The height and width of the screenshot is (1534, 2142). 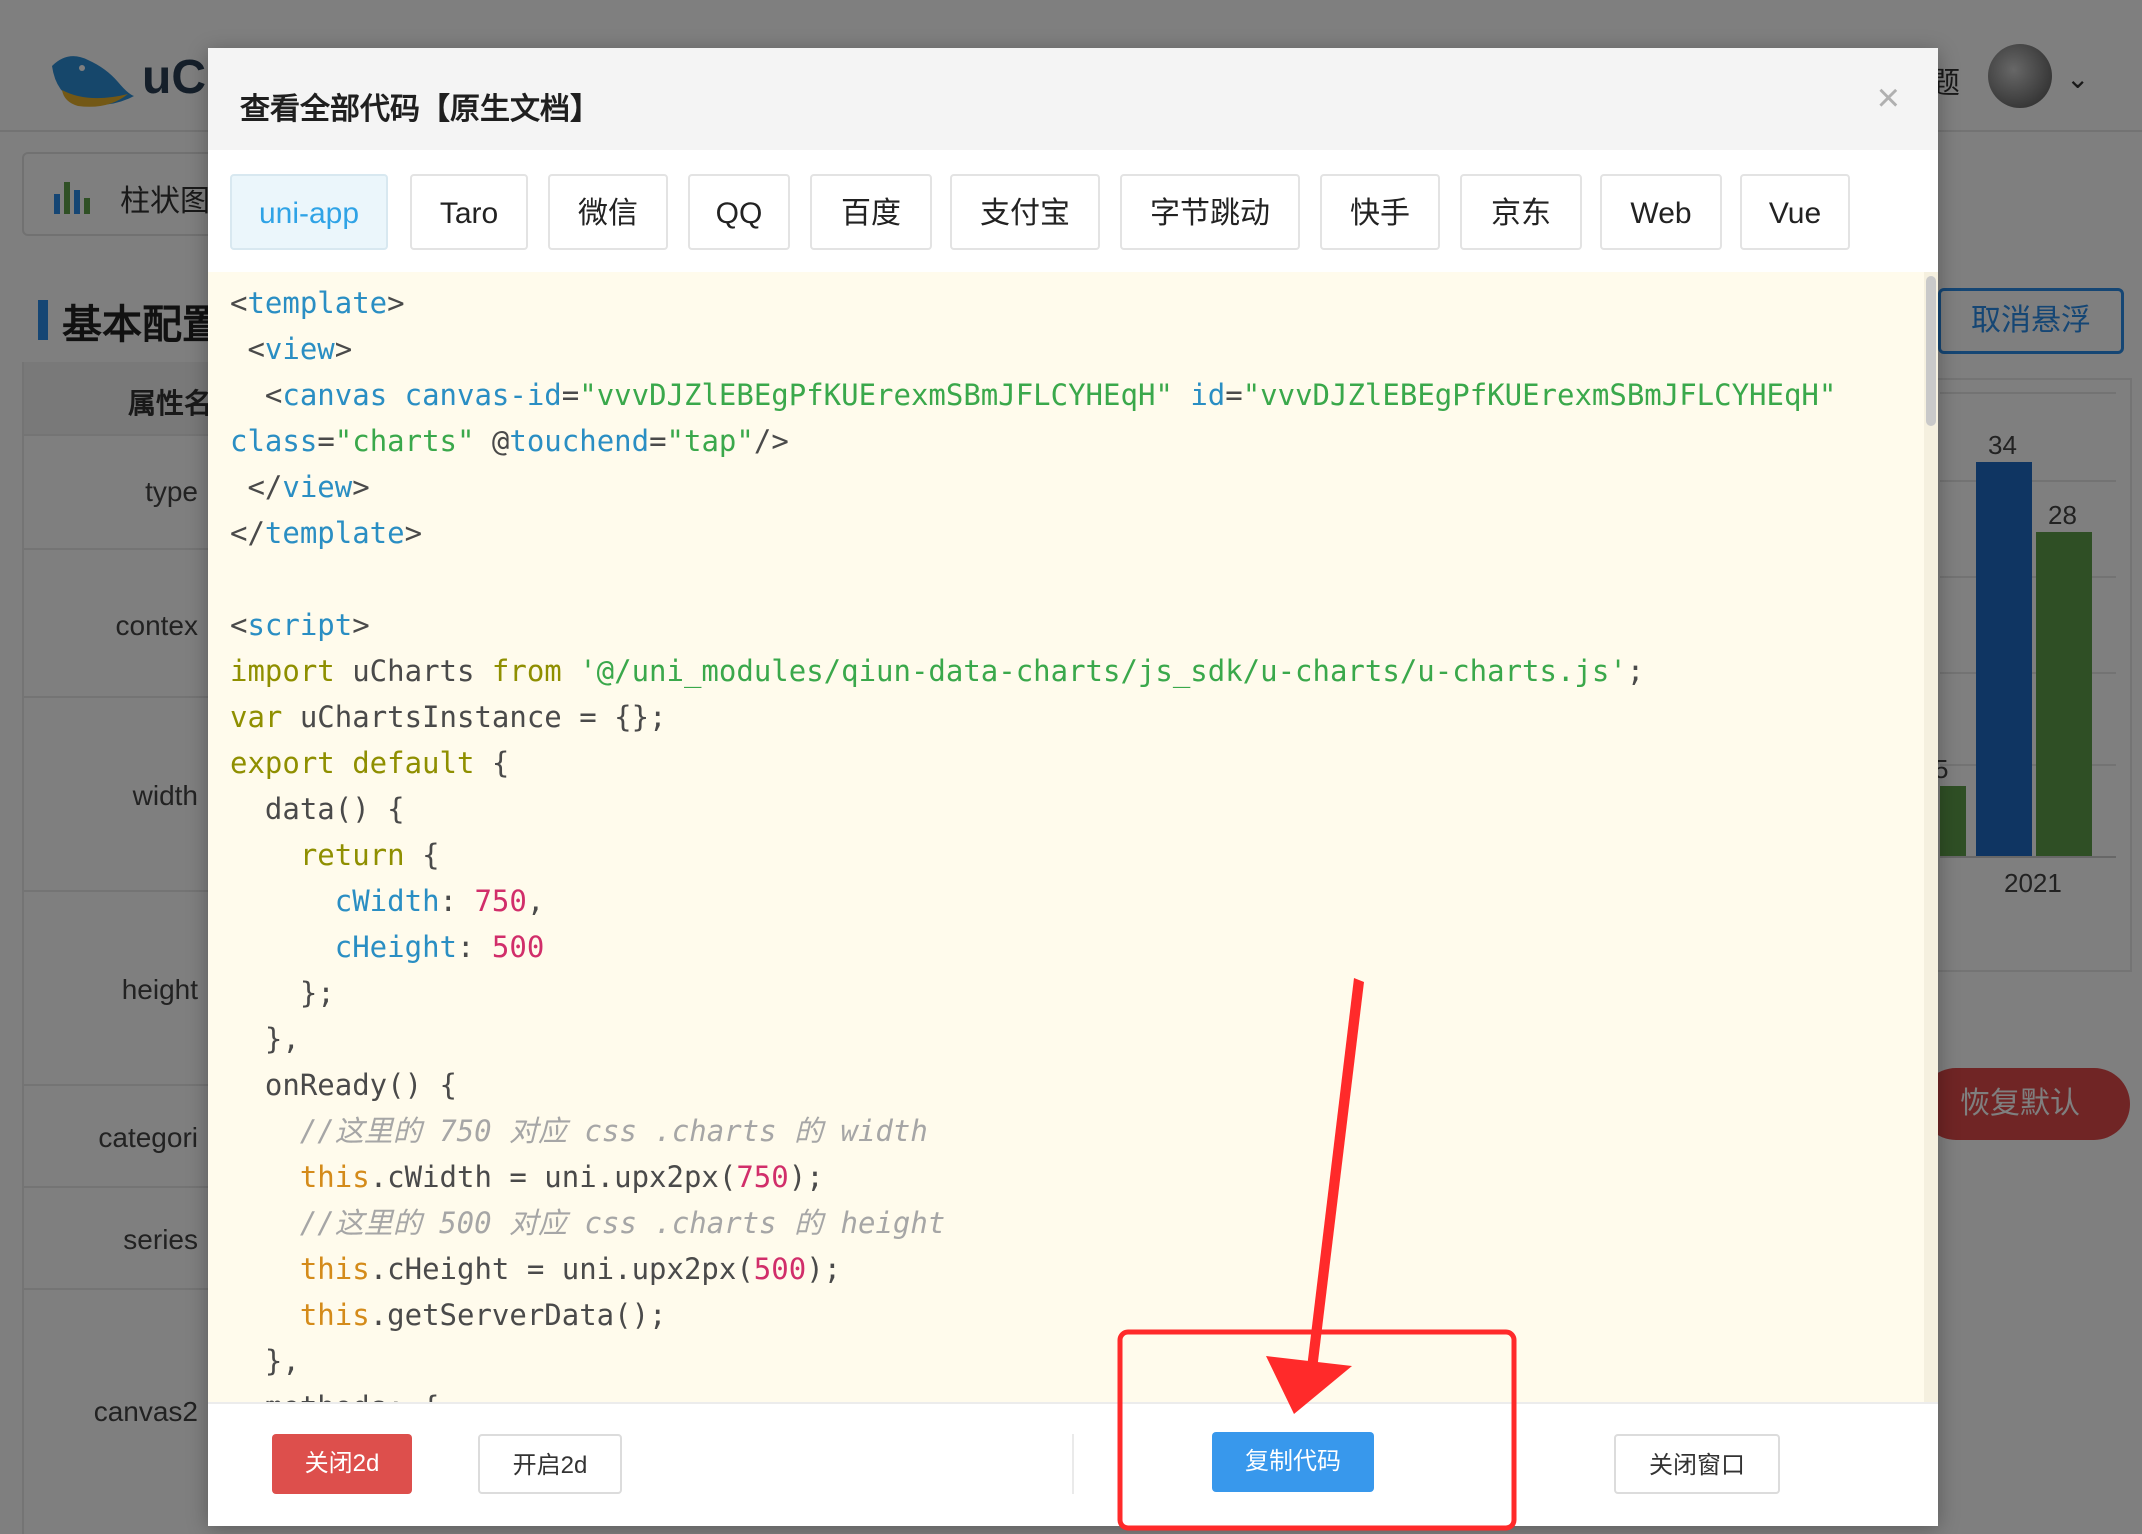 What do you see at coordinates (561, 1269) in the screenshot?
I see `code-token: .cHeight = uni.upx2px(` at bounding box center [561, 1269].